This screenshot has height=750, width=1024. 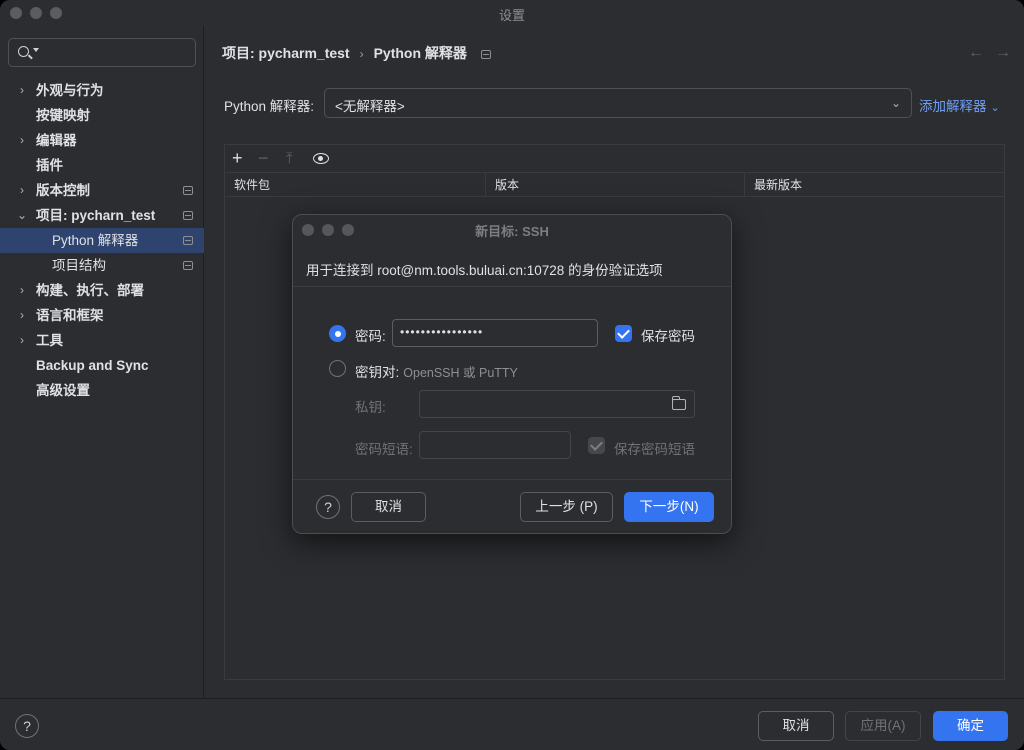 I want to click on back-arrow-icon: ←, so click(x=976, y=53).